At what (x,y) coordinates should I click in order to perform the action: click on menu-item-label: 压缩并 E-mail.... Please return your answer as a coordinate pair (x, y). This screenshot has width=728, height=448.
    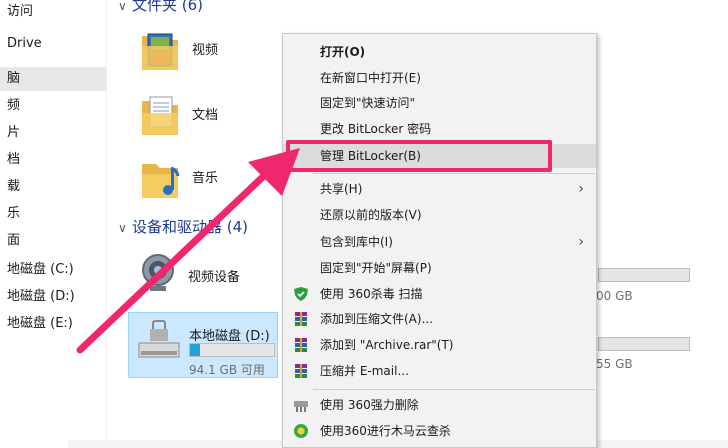
    Looking at the image, I should click on (364, 371).